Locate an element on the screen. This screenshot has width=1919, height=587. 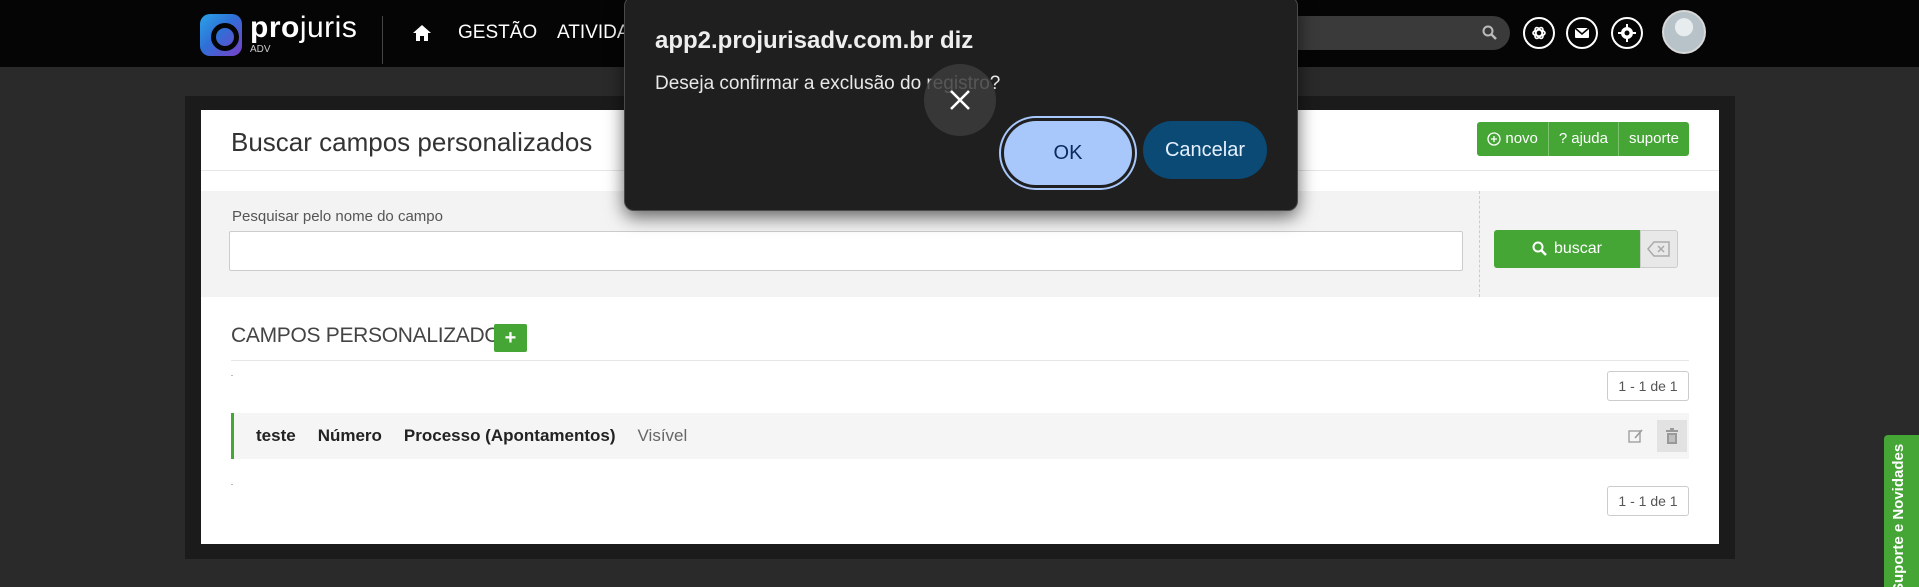
search-field-label: Pesquisar pelo nome do campo is located at coordinates (337, 216).